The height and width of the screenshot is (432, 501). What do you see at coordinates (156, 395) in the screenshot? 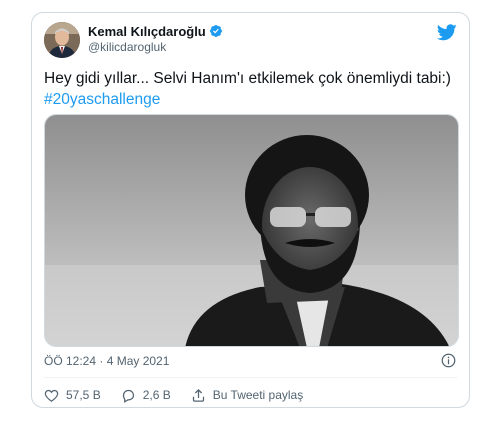
I see `reply-count: 2,6 B` at bounding box center [156, 395].